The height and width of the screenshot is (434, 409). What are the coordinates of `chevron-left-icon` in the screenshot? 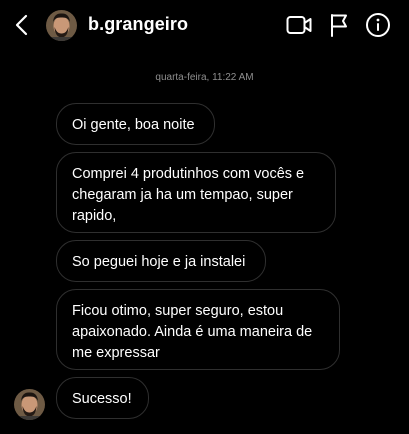 It's located at (21, 25).